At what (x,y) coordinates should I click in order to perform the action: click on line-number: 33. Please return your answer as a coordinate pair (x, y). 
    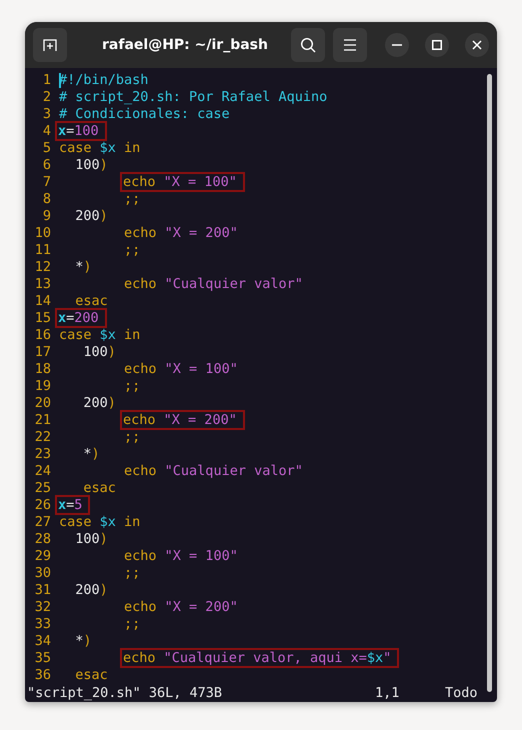
    Looking at the image, I should click on (43, 624).